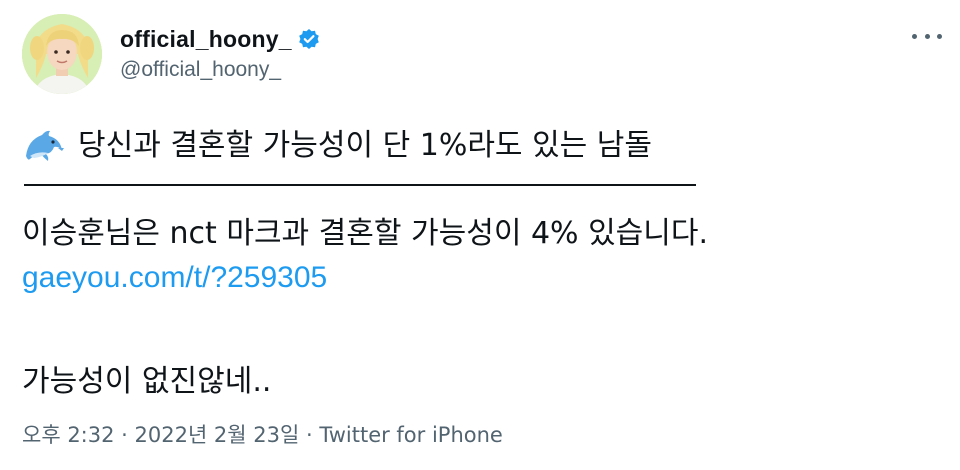 The image size is (960, 470). I want to click on tweet-link: gaeyou.com/t/?259305, so click(174, 278).